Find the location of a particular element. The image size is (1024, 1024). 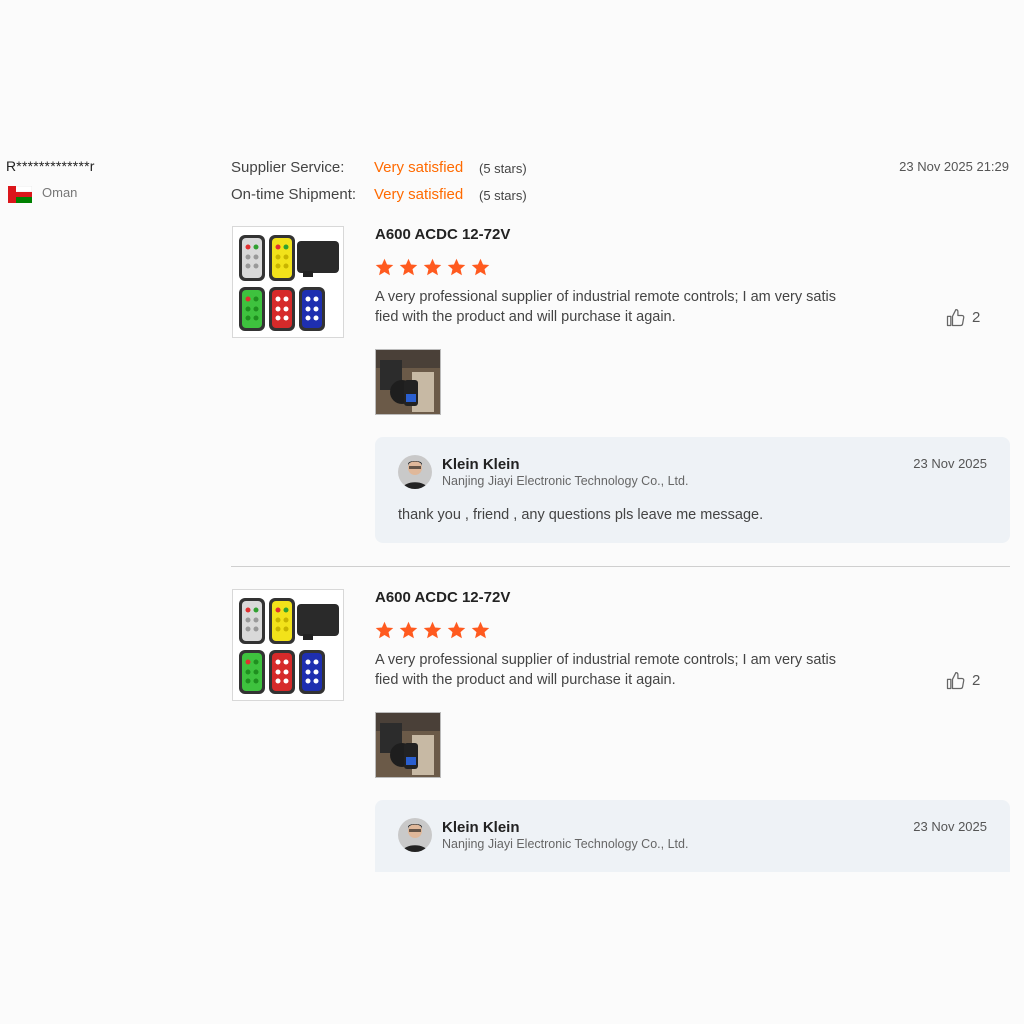

supplier-service-stars: (5 stars) is located at coordinates (503, 168).